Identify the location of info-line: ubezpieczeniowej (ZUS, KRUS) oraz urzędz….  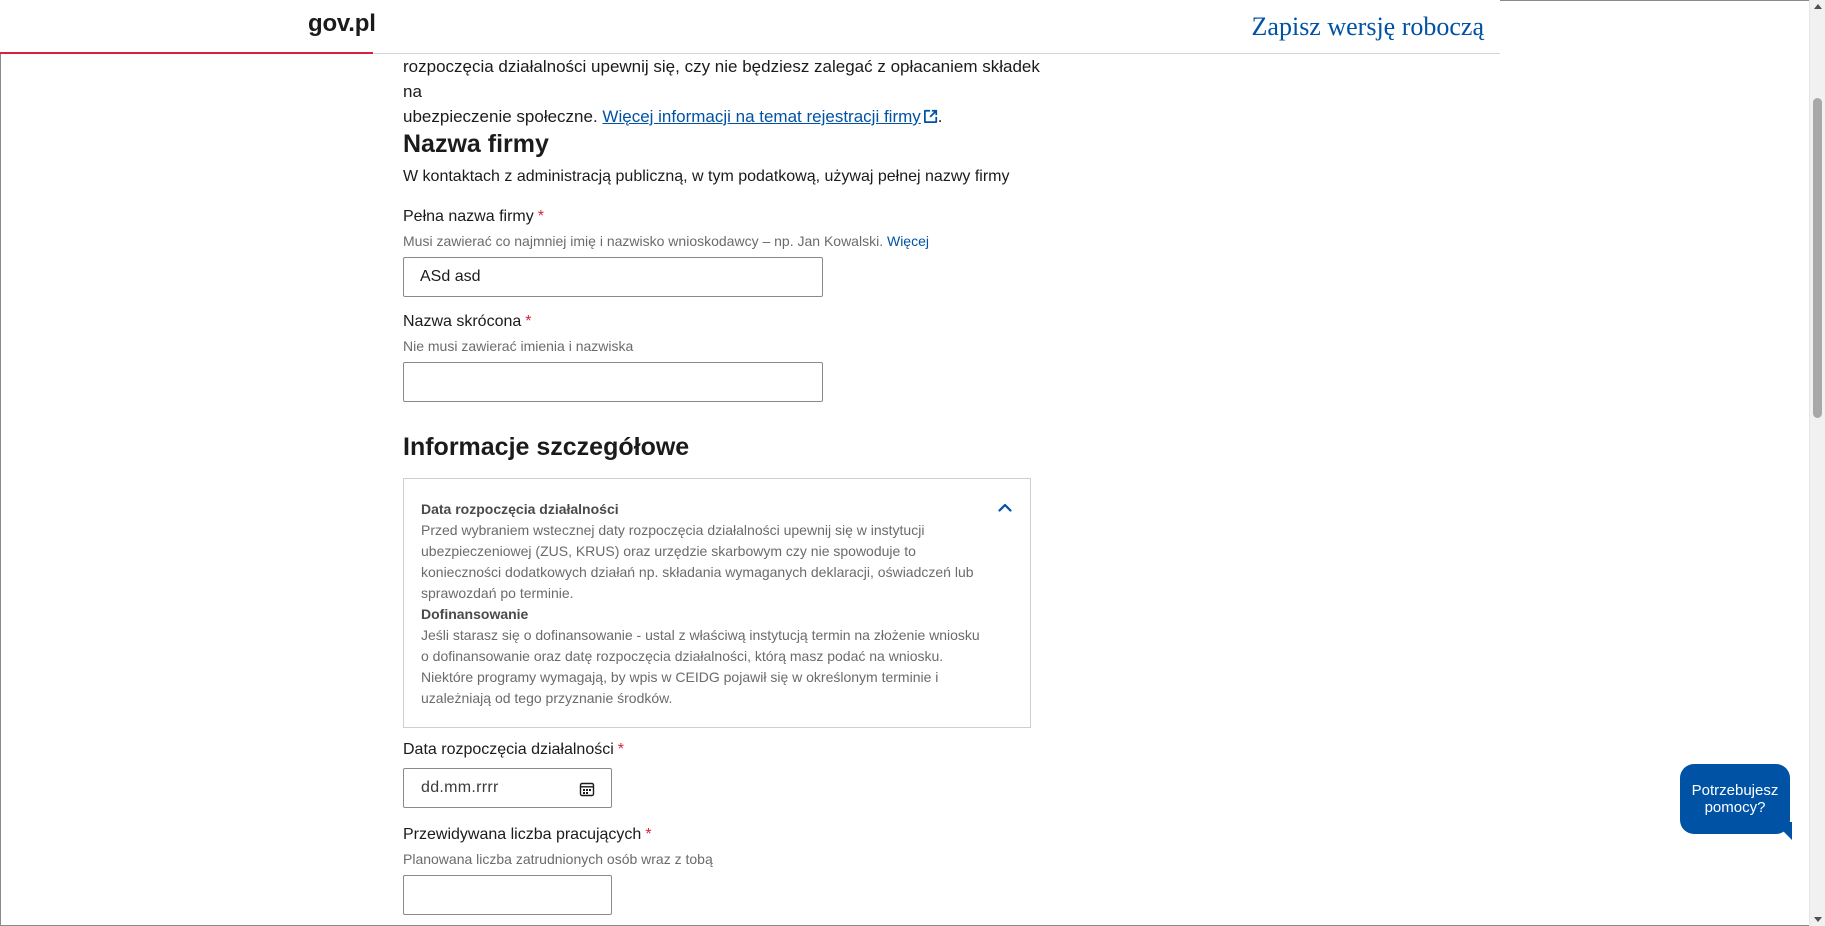
(668, 551).